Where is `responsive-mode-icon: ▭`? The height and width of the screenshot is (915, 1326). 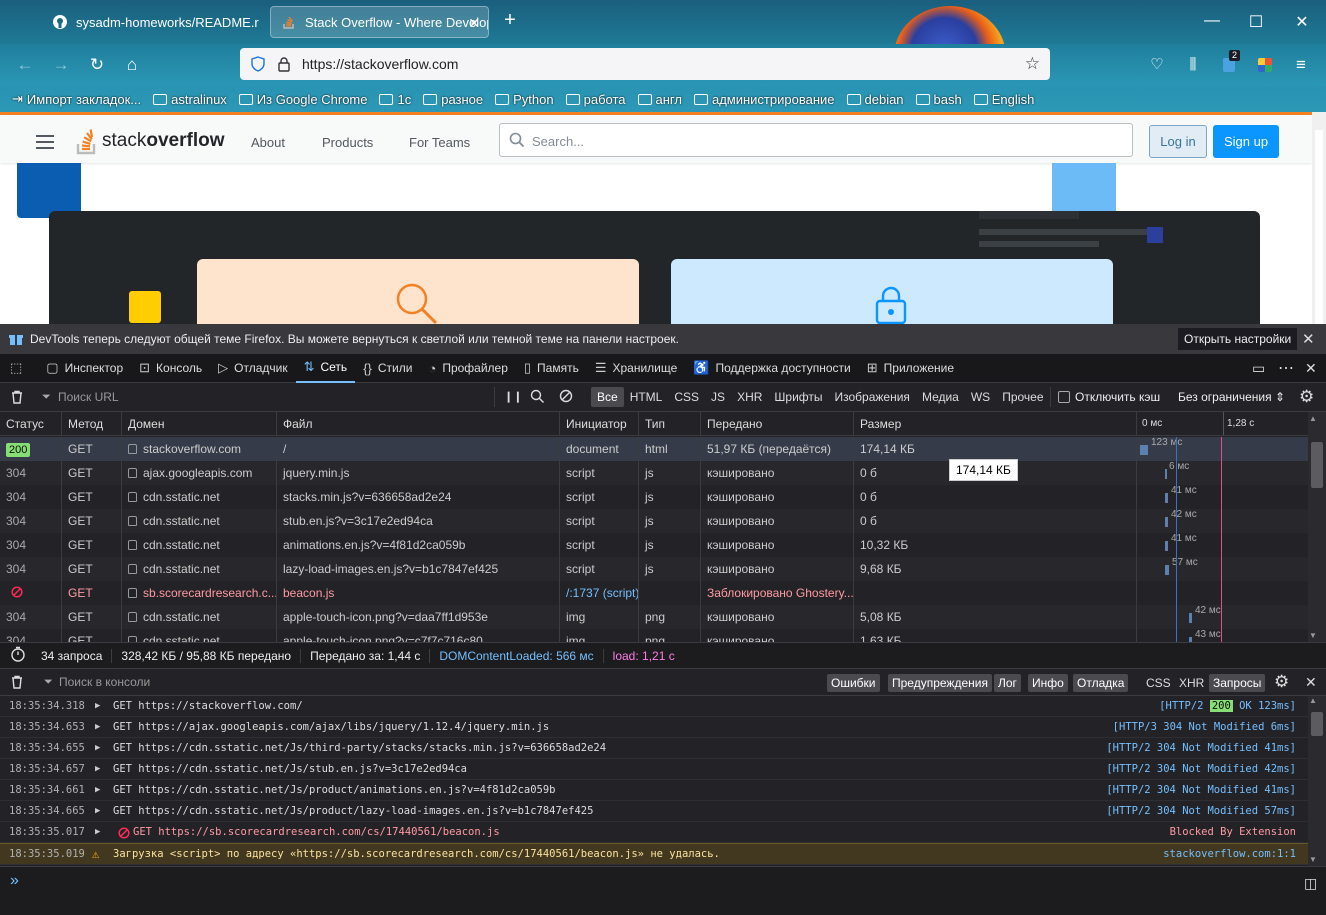
responsive-mode-icon: ▭ is located at coordinates (1258, 368).